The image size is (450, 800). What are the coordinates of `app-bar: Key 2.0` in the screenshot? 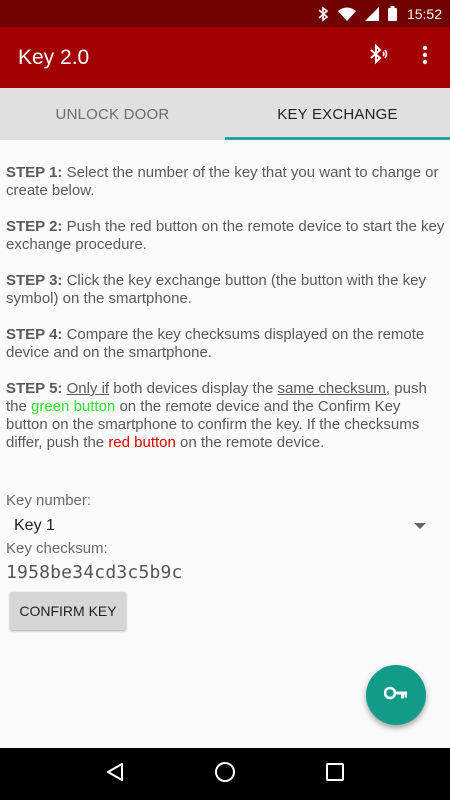 It's located at (225, 57).